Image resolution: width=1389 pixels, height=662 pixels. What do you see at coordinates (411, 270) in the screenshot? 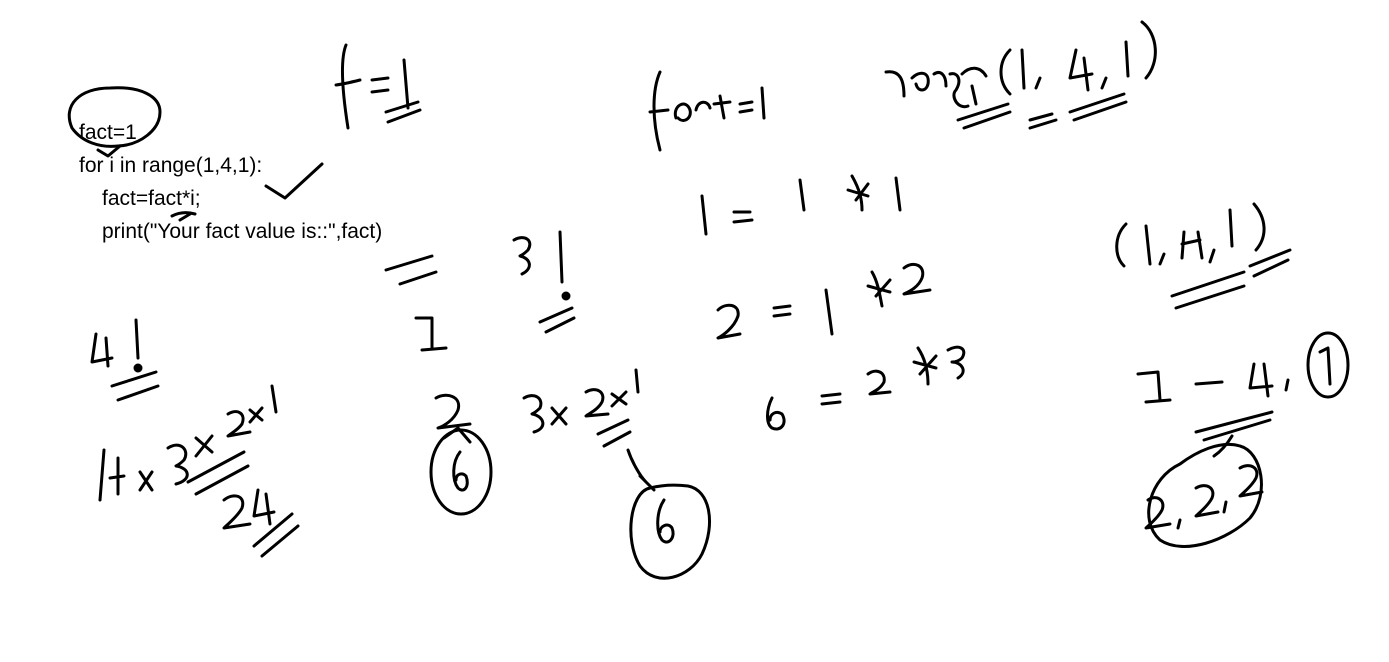
I see `underline-before-3-factorial` at bounding box center [411, 270].